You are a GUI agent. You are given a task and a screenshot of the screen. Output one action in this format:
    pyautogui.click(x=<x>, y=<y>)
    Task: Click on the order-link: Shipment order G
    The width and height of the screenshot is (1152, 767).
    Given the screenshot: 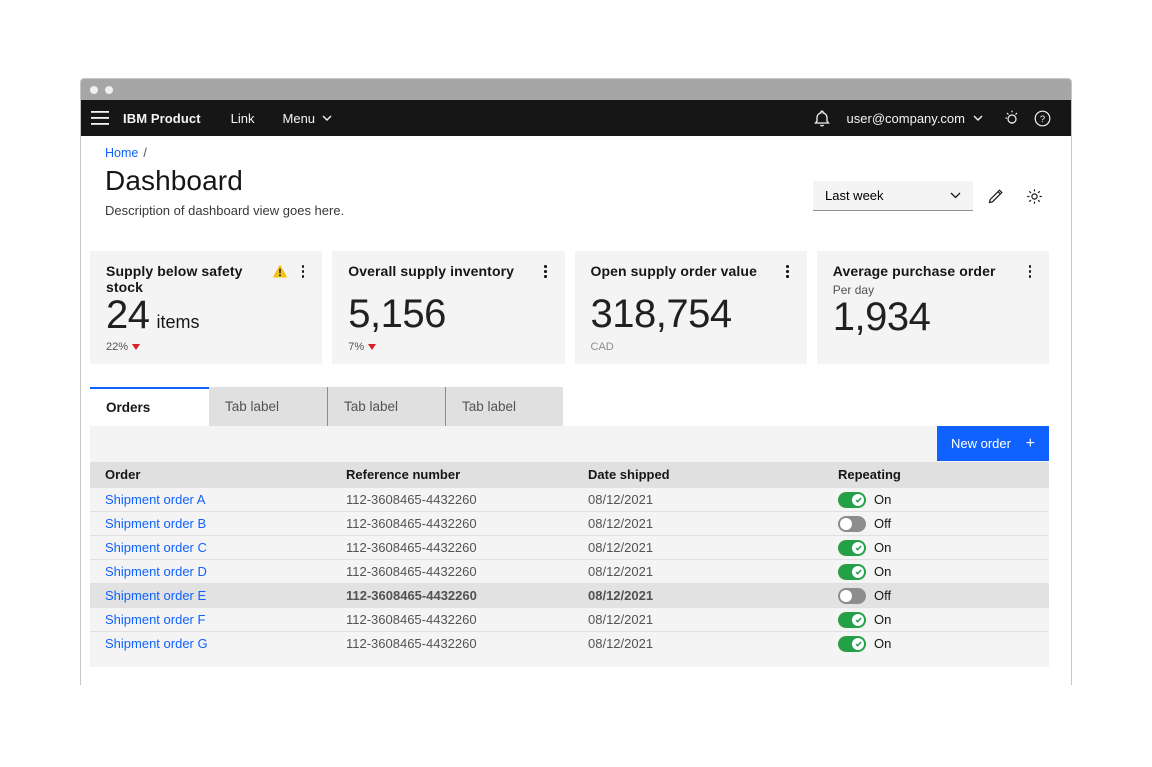 What is the action you would take?
    pyautogui.click(x=156, y=643)
    